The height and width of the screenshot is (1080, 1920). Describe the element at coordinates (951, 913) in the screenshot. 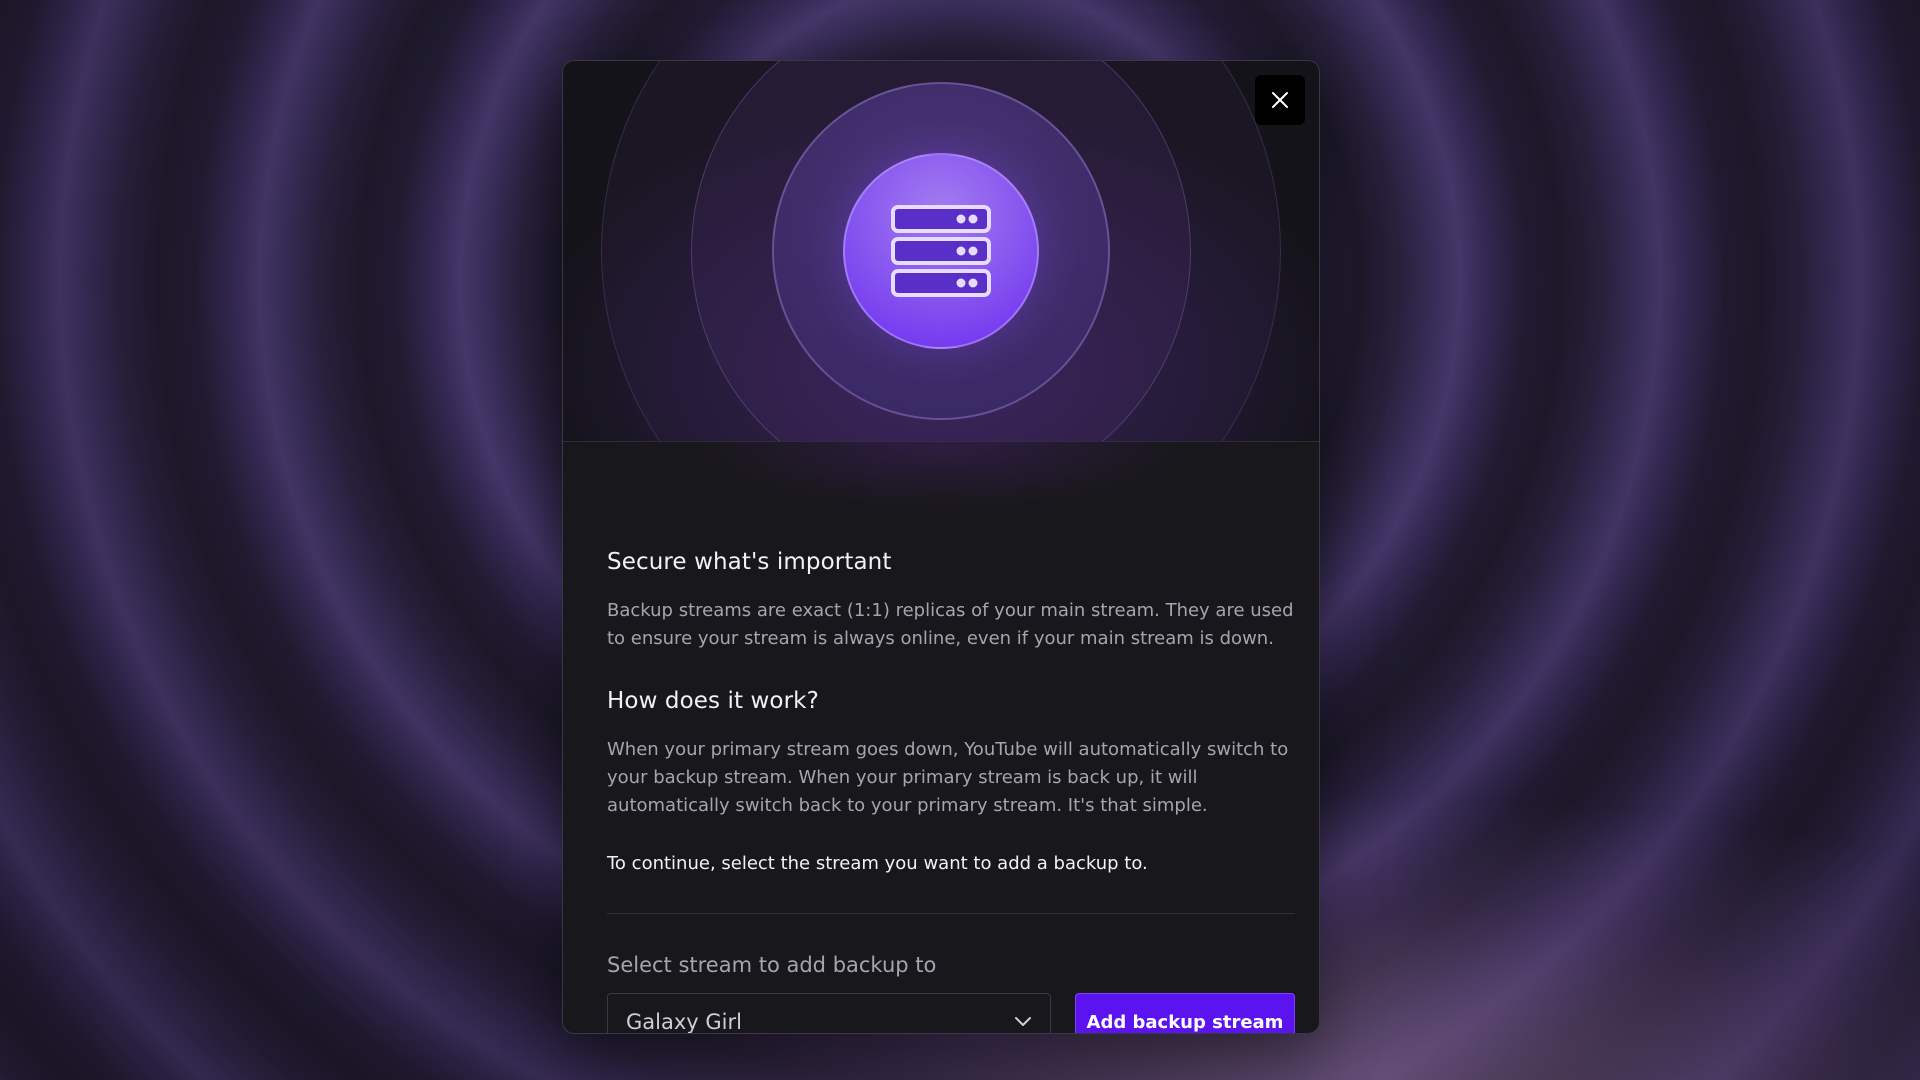

I see `divider` at that location.